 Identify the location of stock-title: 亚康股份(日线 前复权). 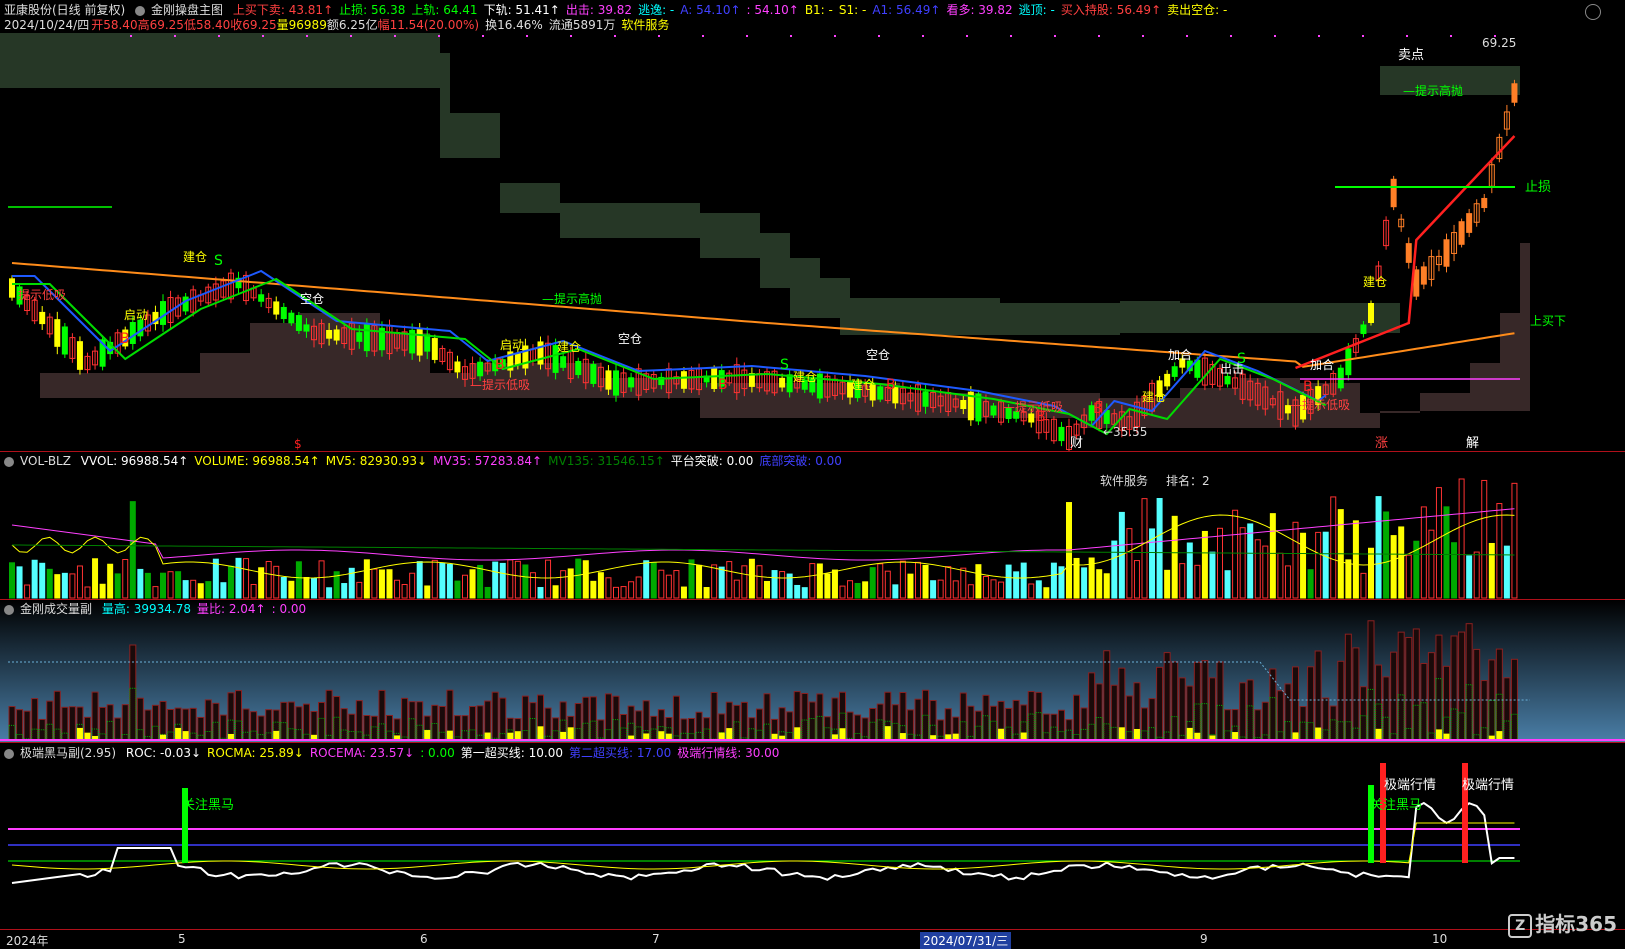
(64, 10).